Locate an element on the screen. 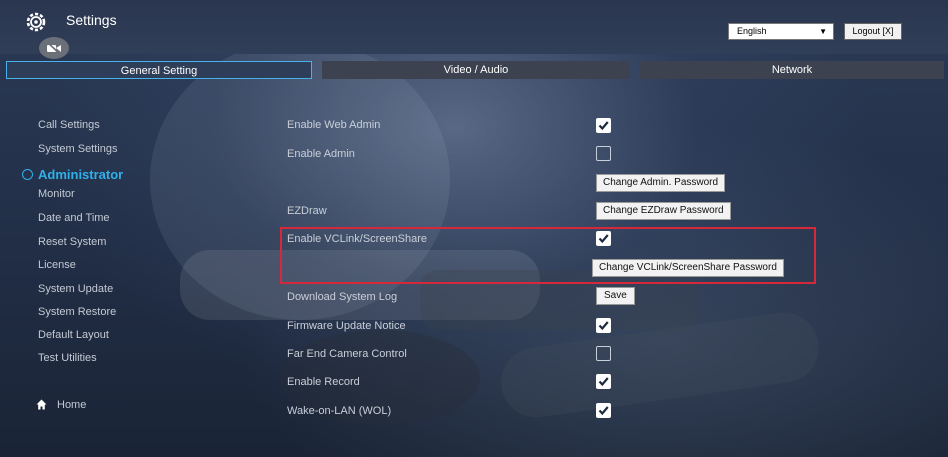  gear-icon is located at coordinates (36, 22).